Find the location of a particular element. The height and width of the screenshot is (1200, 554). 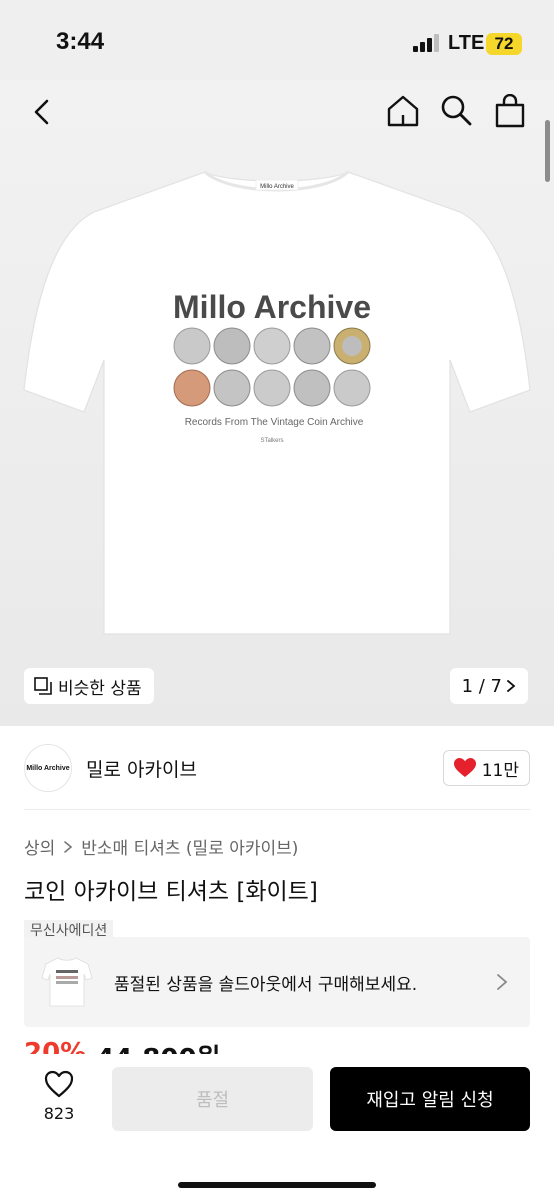

image-pager: 1 / 7 is located at coordinates (488, 686).